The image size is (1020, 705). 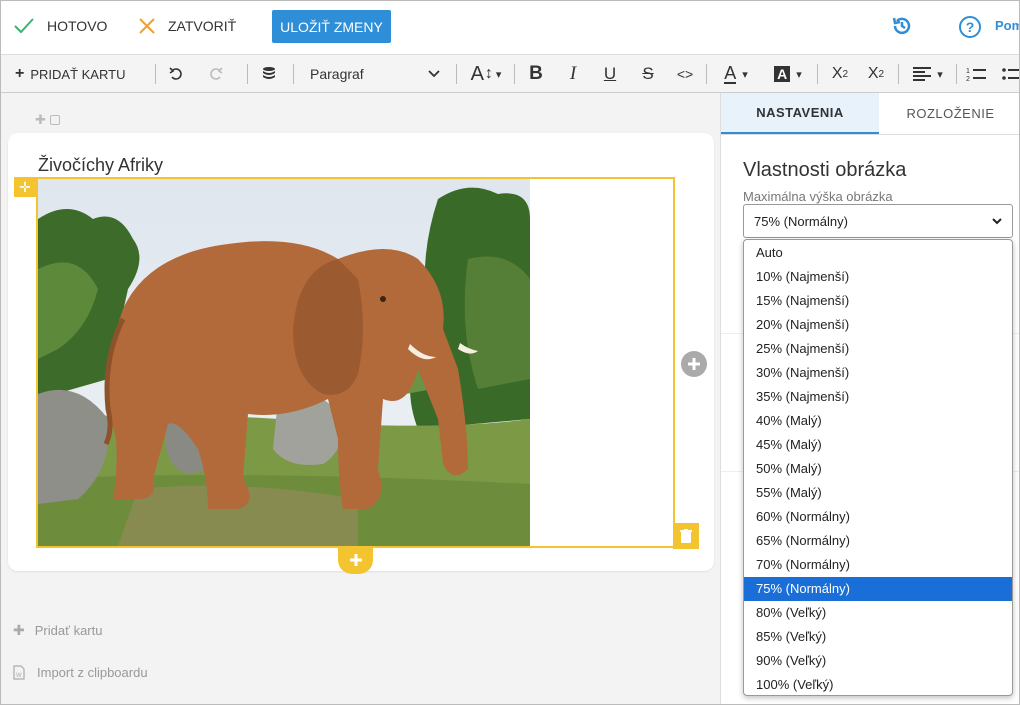 What do you see at coordinates (878, 637) in the screenshot?
I see `dropdown-option: 85% (Veľký)` at bounding box center [878, 637].